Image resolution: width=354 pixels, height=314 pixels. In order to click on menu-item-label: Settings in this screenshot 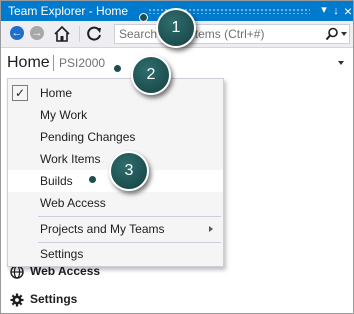, I will do `click(62, 254)`.